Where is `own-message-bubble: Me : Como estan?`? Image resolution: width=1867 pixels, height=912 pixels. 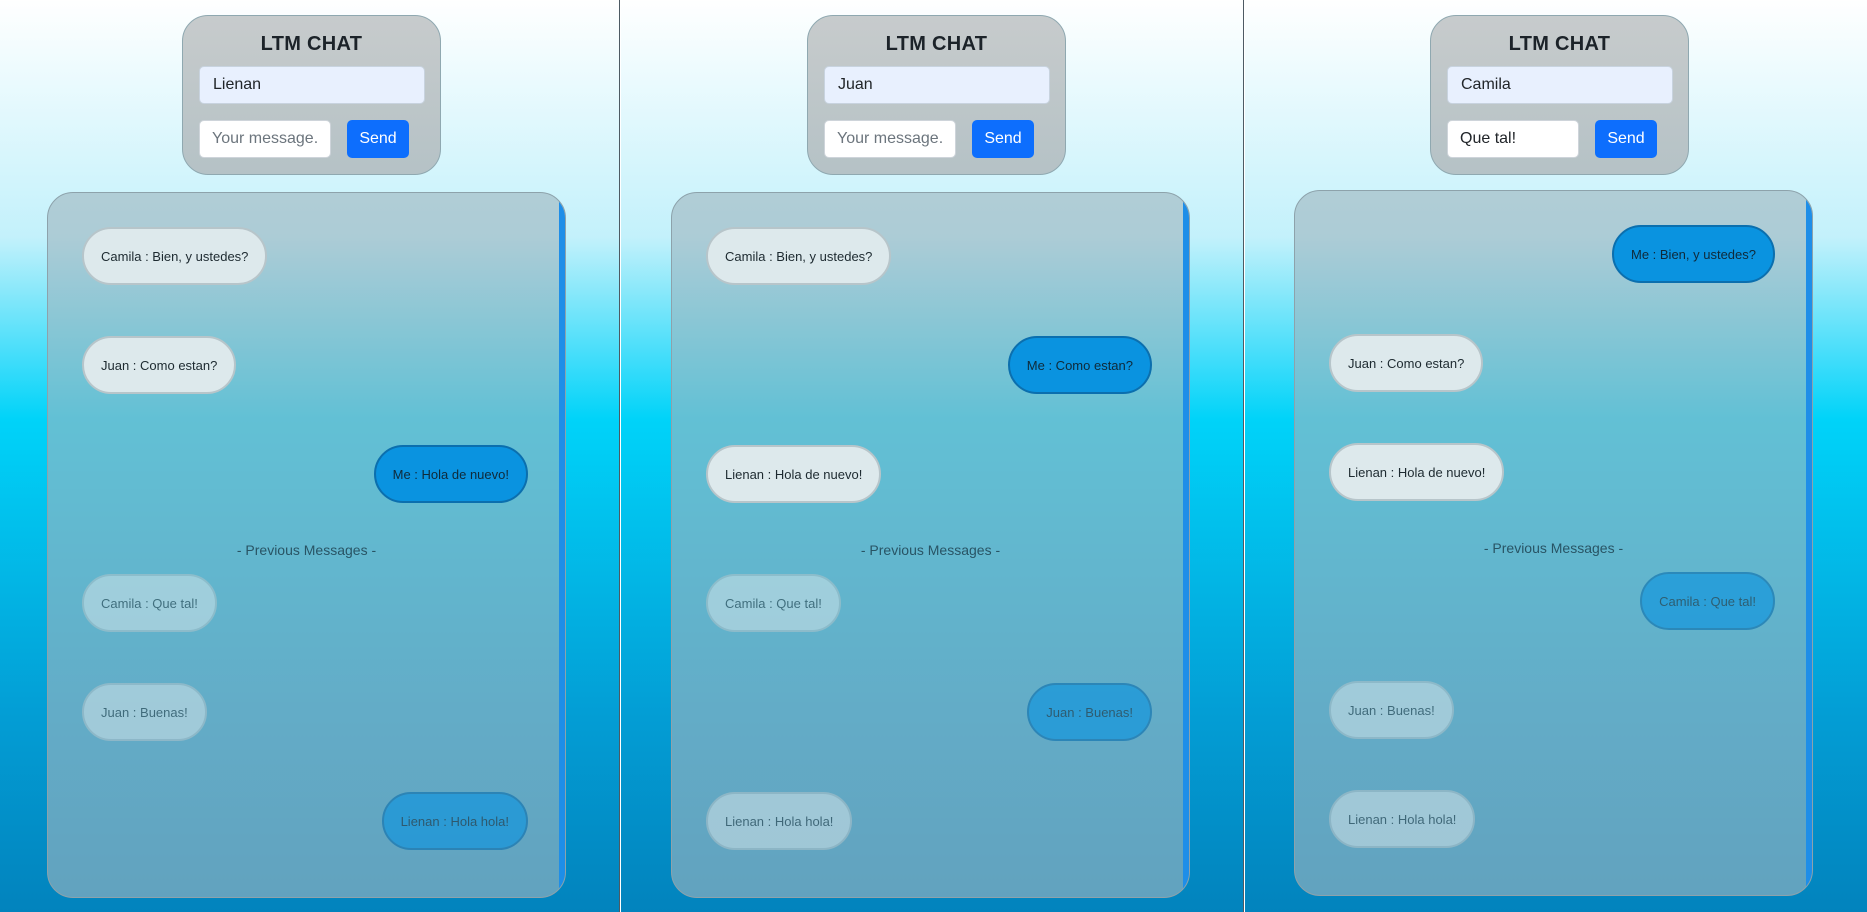 own-message-bubble: Me : Como estan? is located at coordinates (1079, 365).